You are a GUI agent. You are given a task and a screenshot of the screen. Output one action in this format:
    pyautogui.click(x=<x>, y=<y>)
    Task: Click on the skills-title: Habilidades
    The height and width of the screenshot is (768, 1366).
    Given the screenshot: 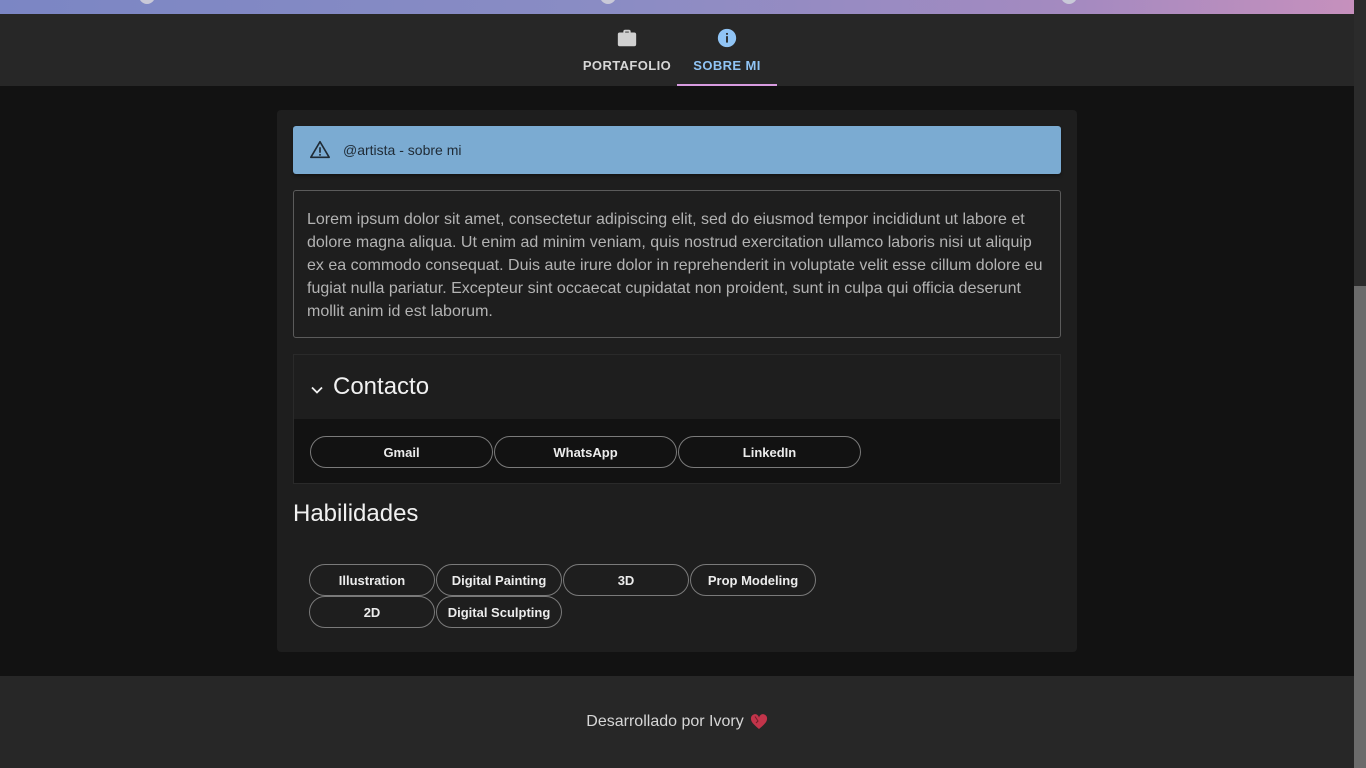 What is the action you would take?
    pyautogui.click(x=356, y=513)
    